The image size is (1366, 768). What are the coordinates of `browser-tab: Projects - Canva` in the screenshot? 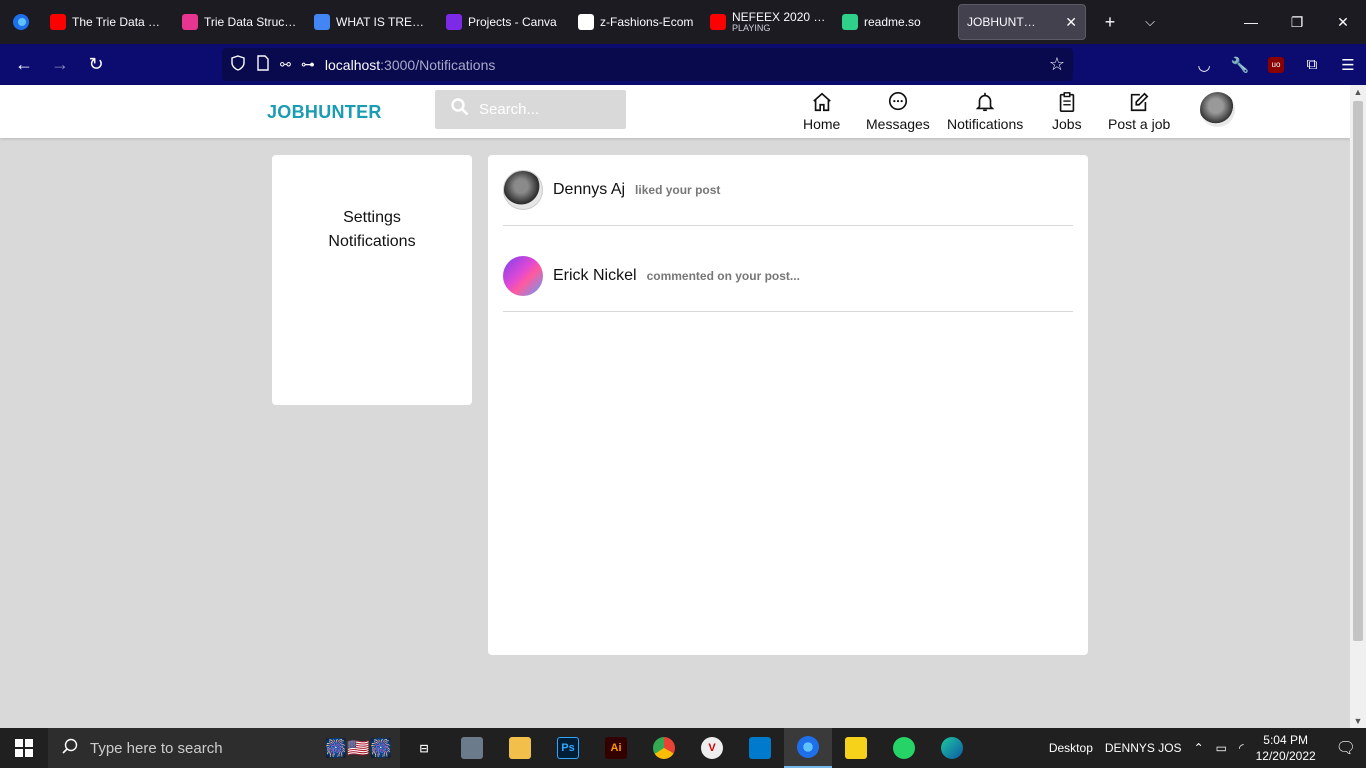 It's located at (504, 22).